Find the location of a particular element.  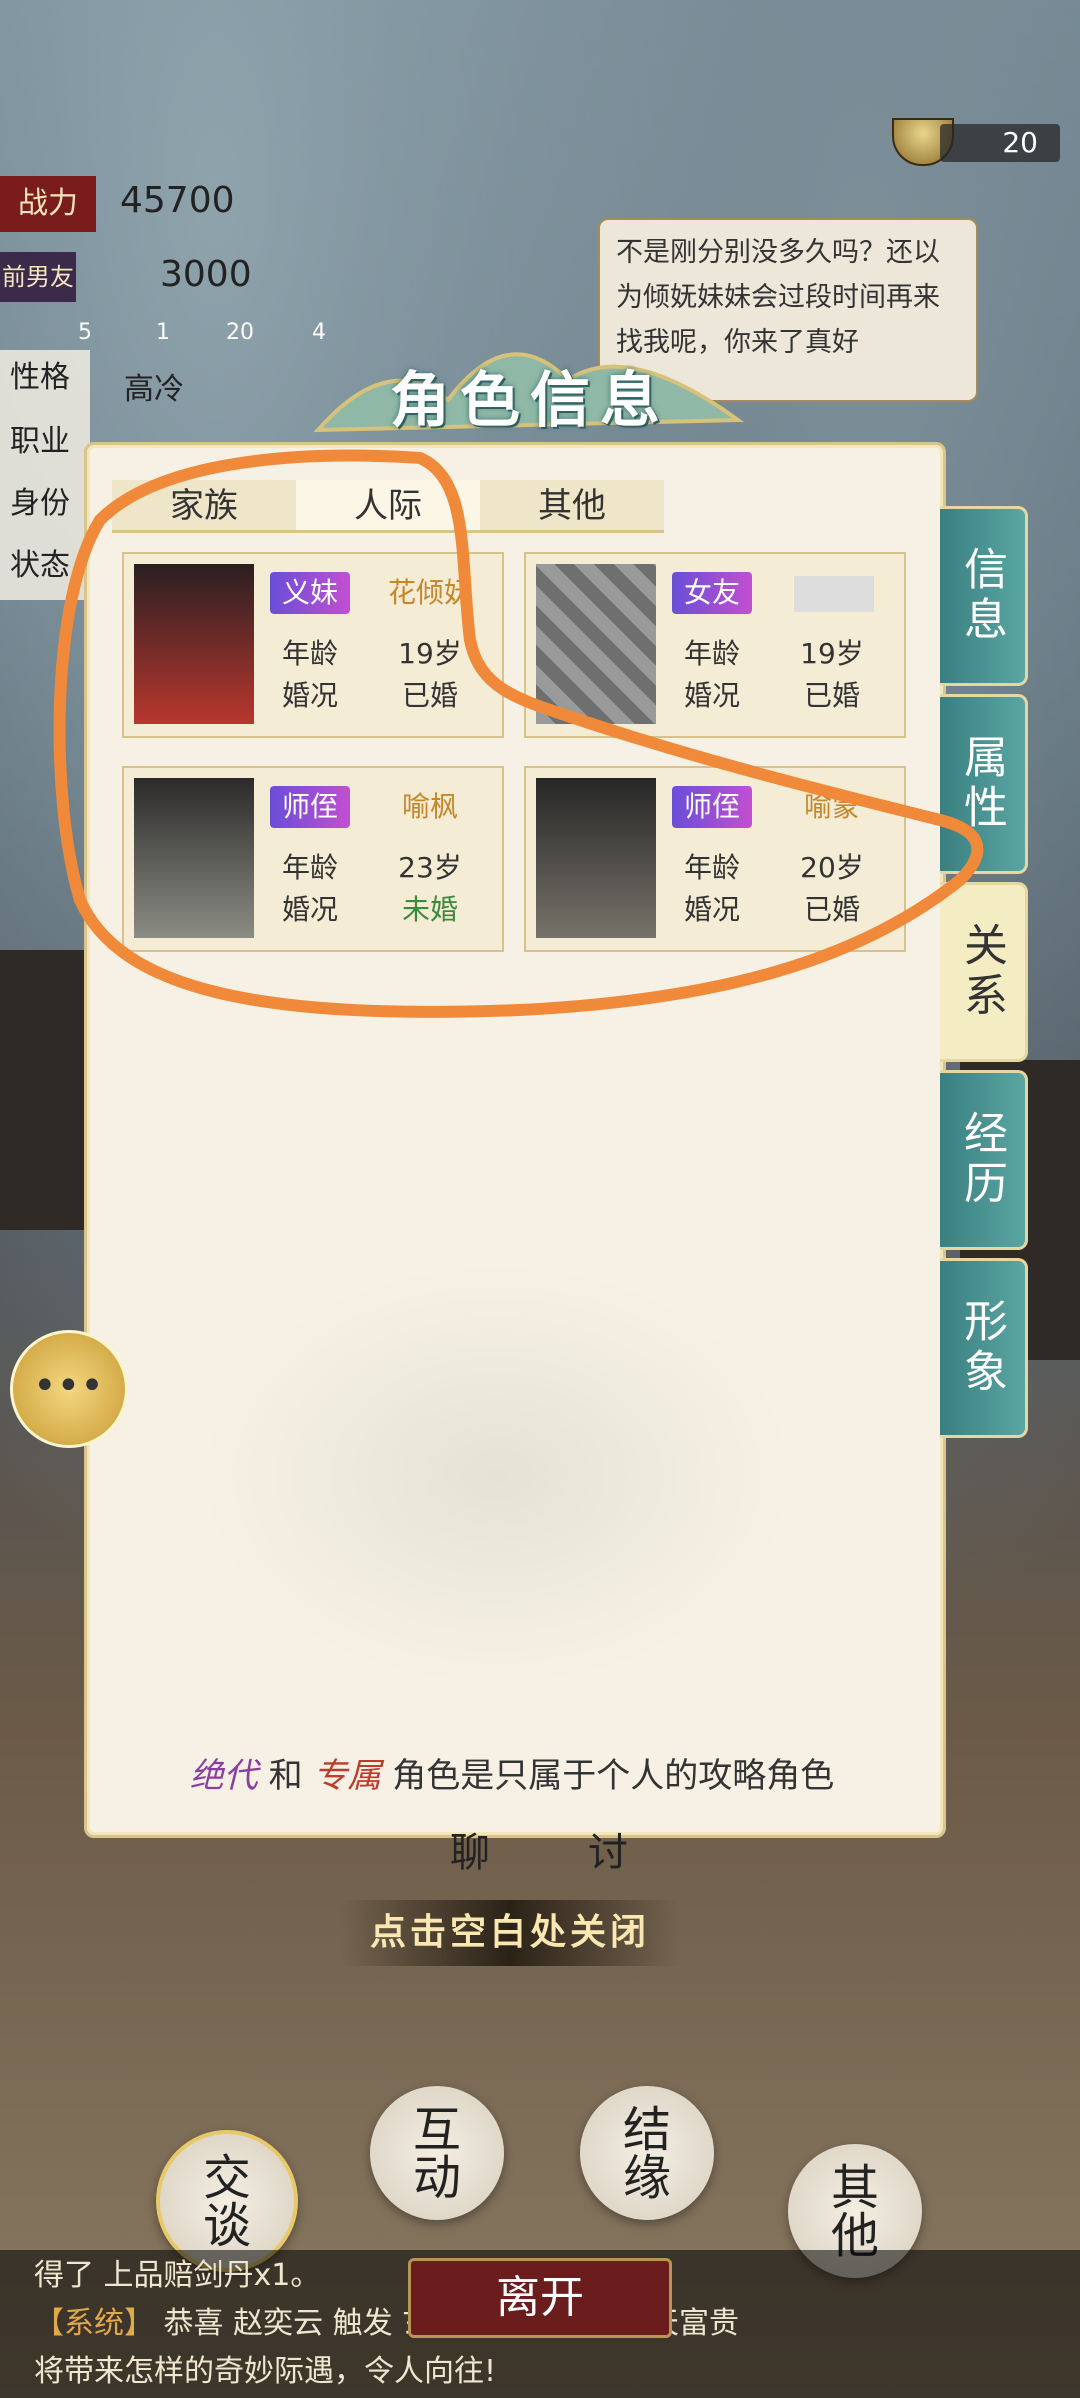

footer-em-legendary: 绝代 is located at coordinates (223, 1776).